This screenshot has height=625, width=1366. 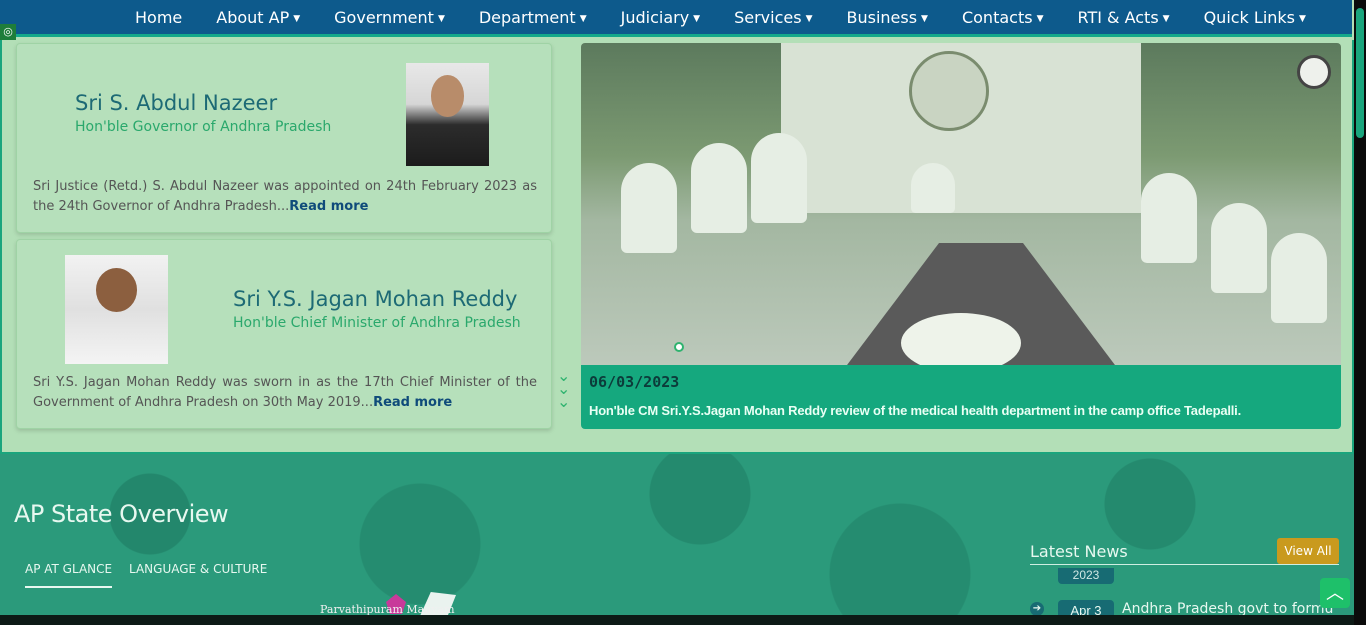 I want to click on nav-department-label: Department, so click(x=527, y=17).